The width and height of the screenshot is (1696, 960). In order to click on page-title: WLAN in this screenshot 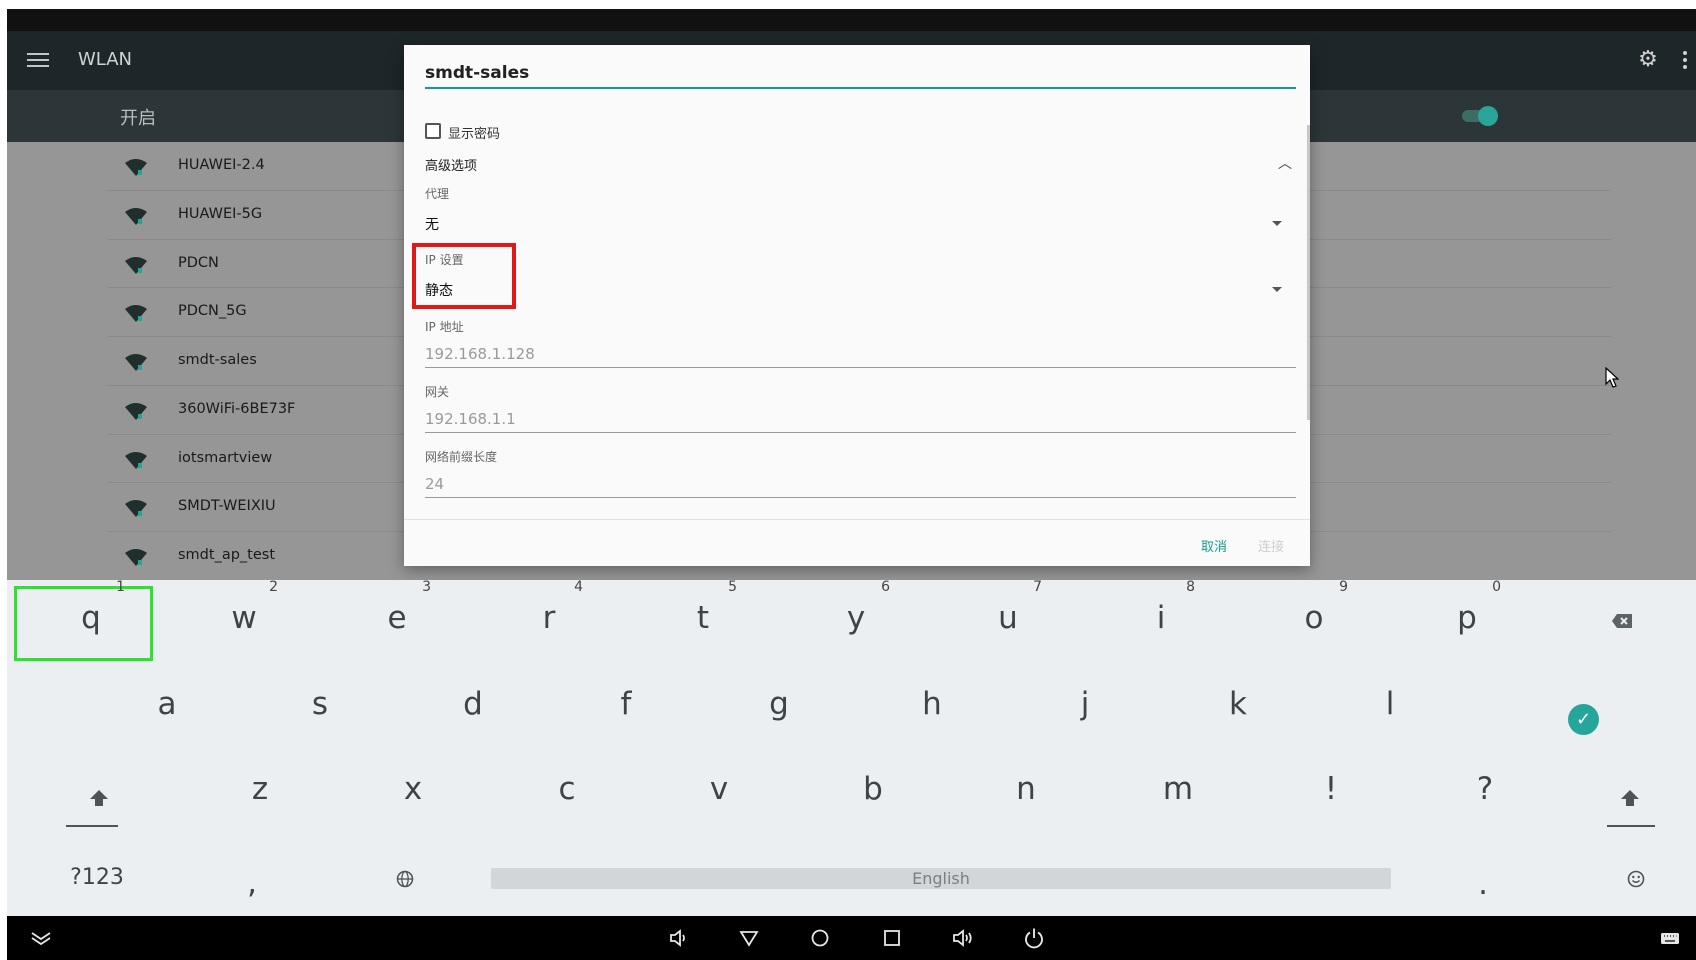, I will do `click(105, 59)`.